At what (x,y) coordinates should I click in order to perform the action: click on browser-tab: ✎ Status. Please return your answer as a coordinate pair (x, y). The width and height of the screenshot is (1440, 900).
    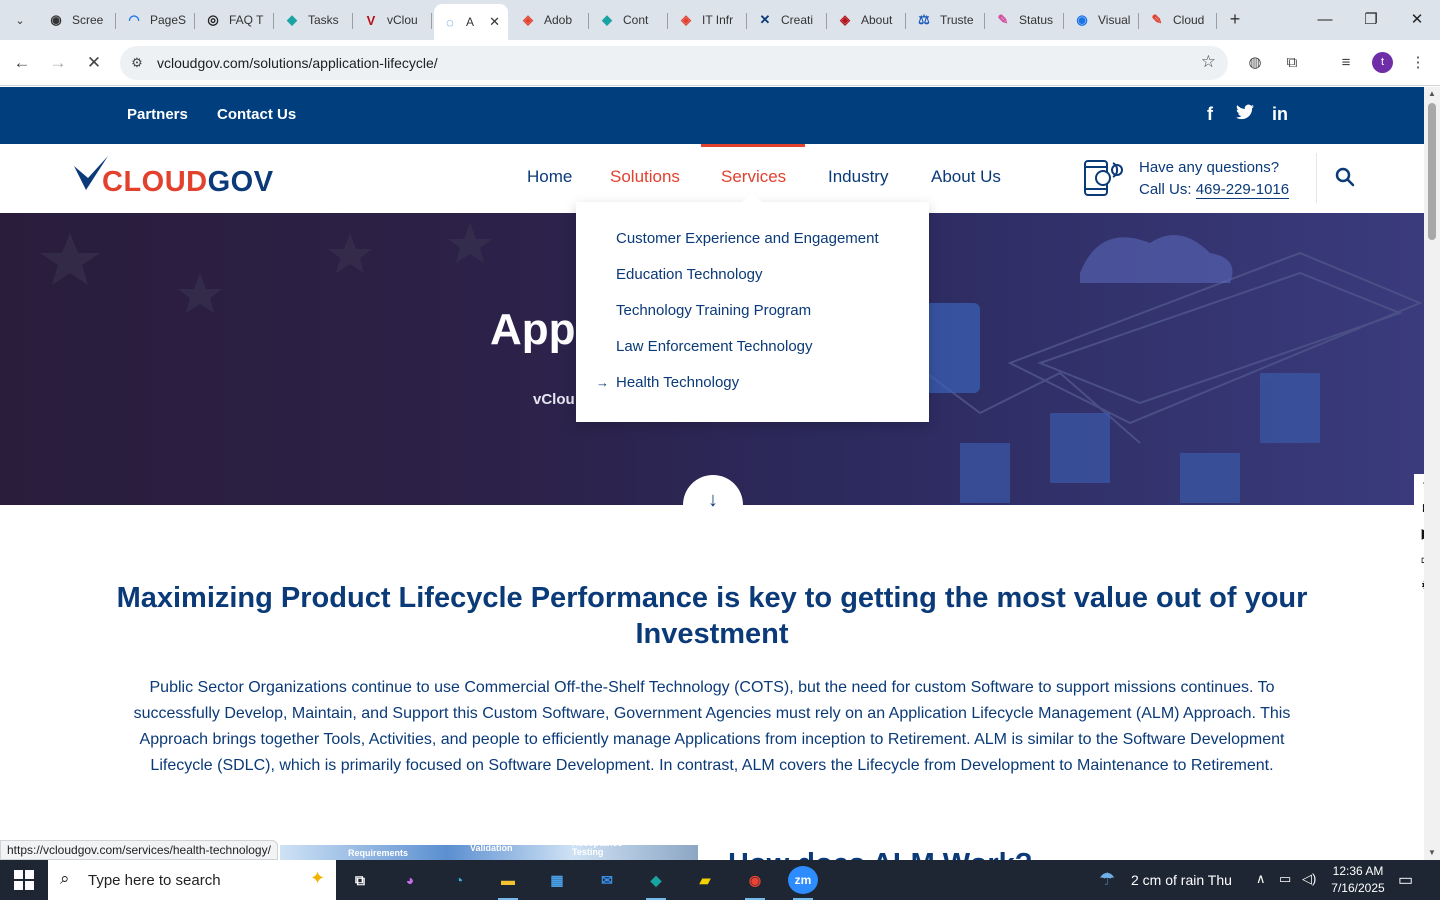
    Looking at the image, I should click on (1025, 20).